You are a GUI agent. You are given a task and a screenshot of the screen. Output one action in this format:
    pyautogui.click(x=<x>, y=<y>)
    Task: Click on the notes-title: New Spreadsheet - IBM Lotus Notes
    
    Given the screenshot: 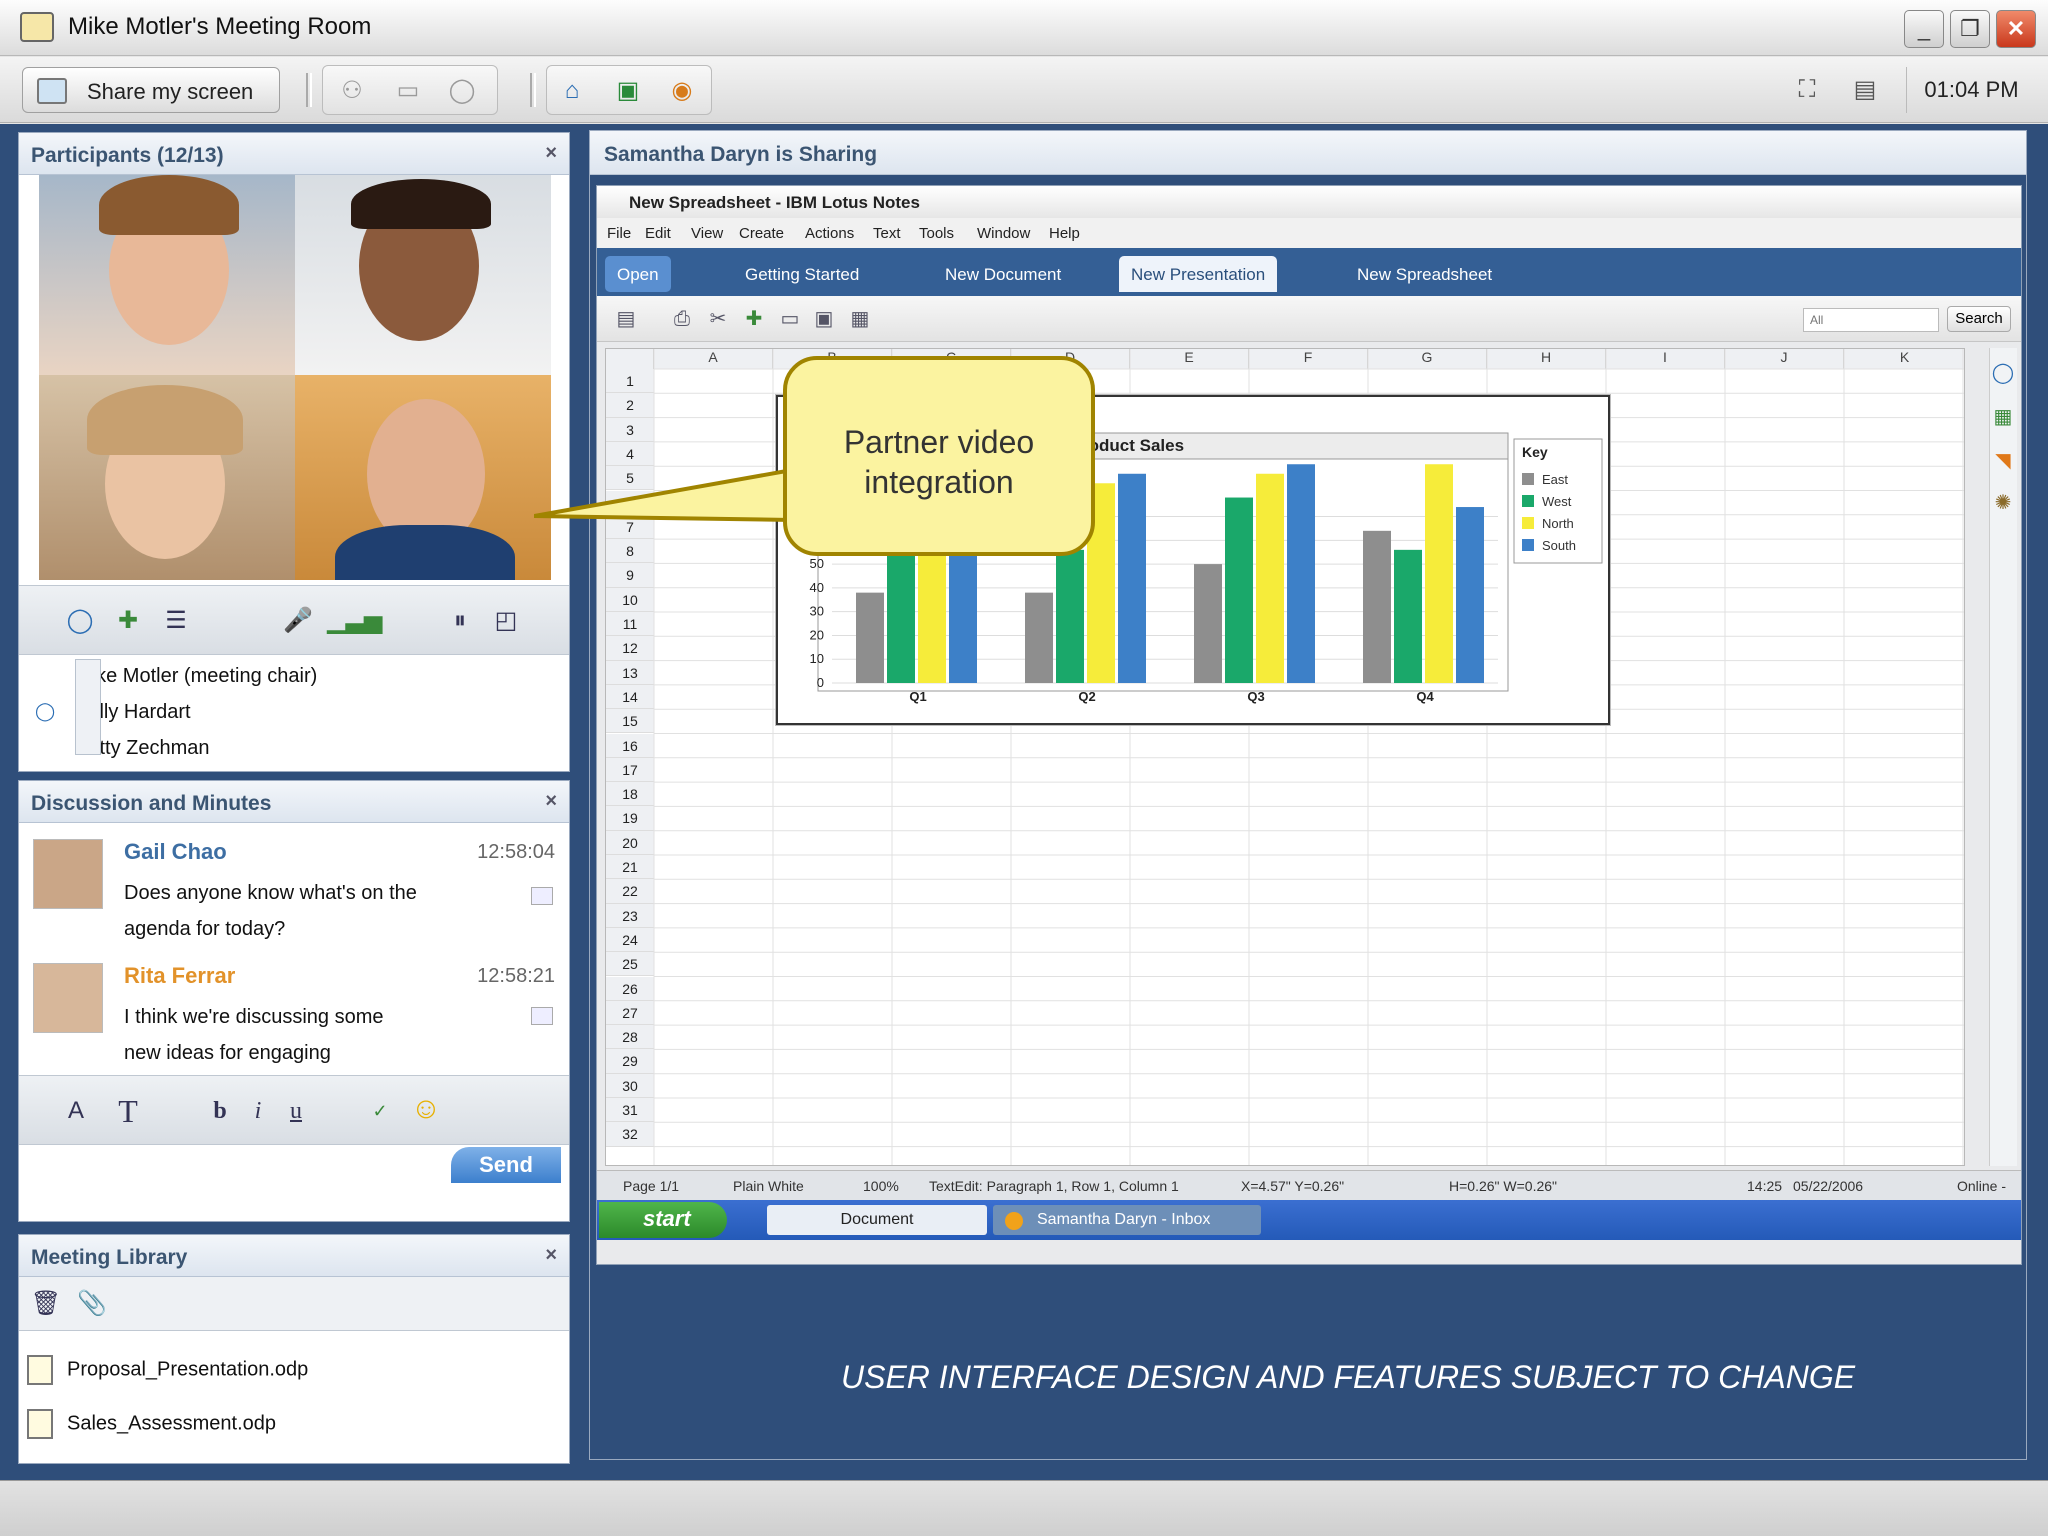 What is the action you would take?
    pyautogui.click(x=1309, y=202)
    